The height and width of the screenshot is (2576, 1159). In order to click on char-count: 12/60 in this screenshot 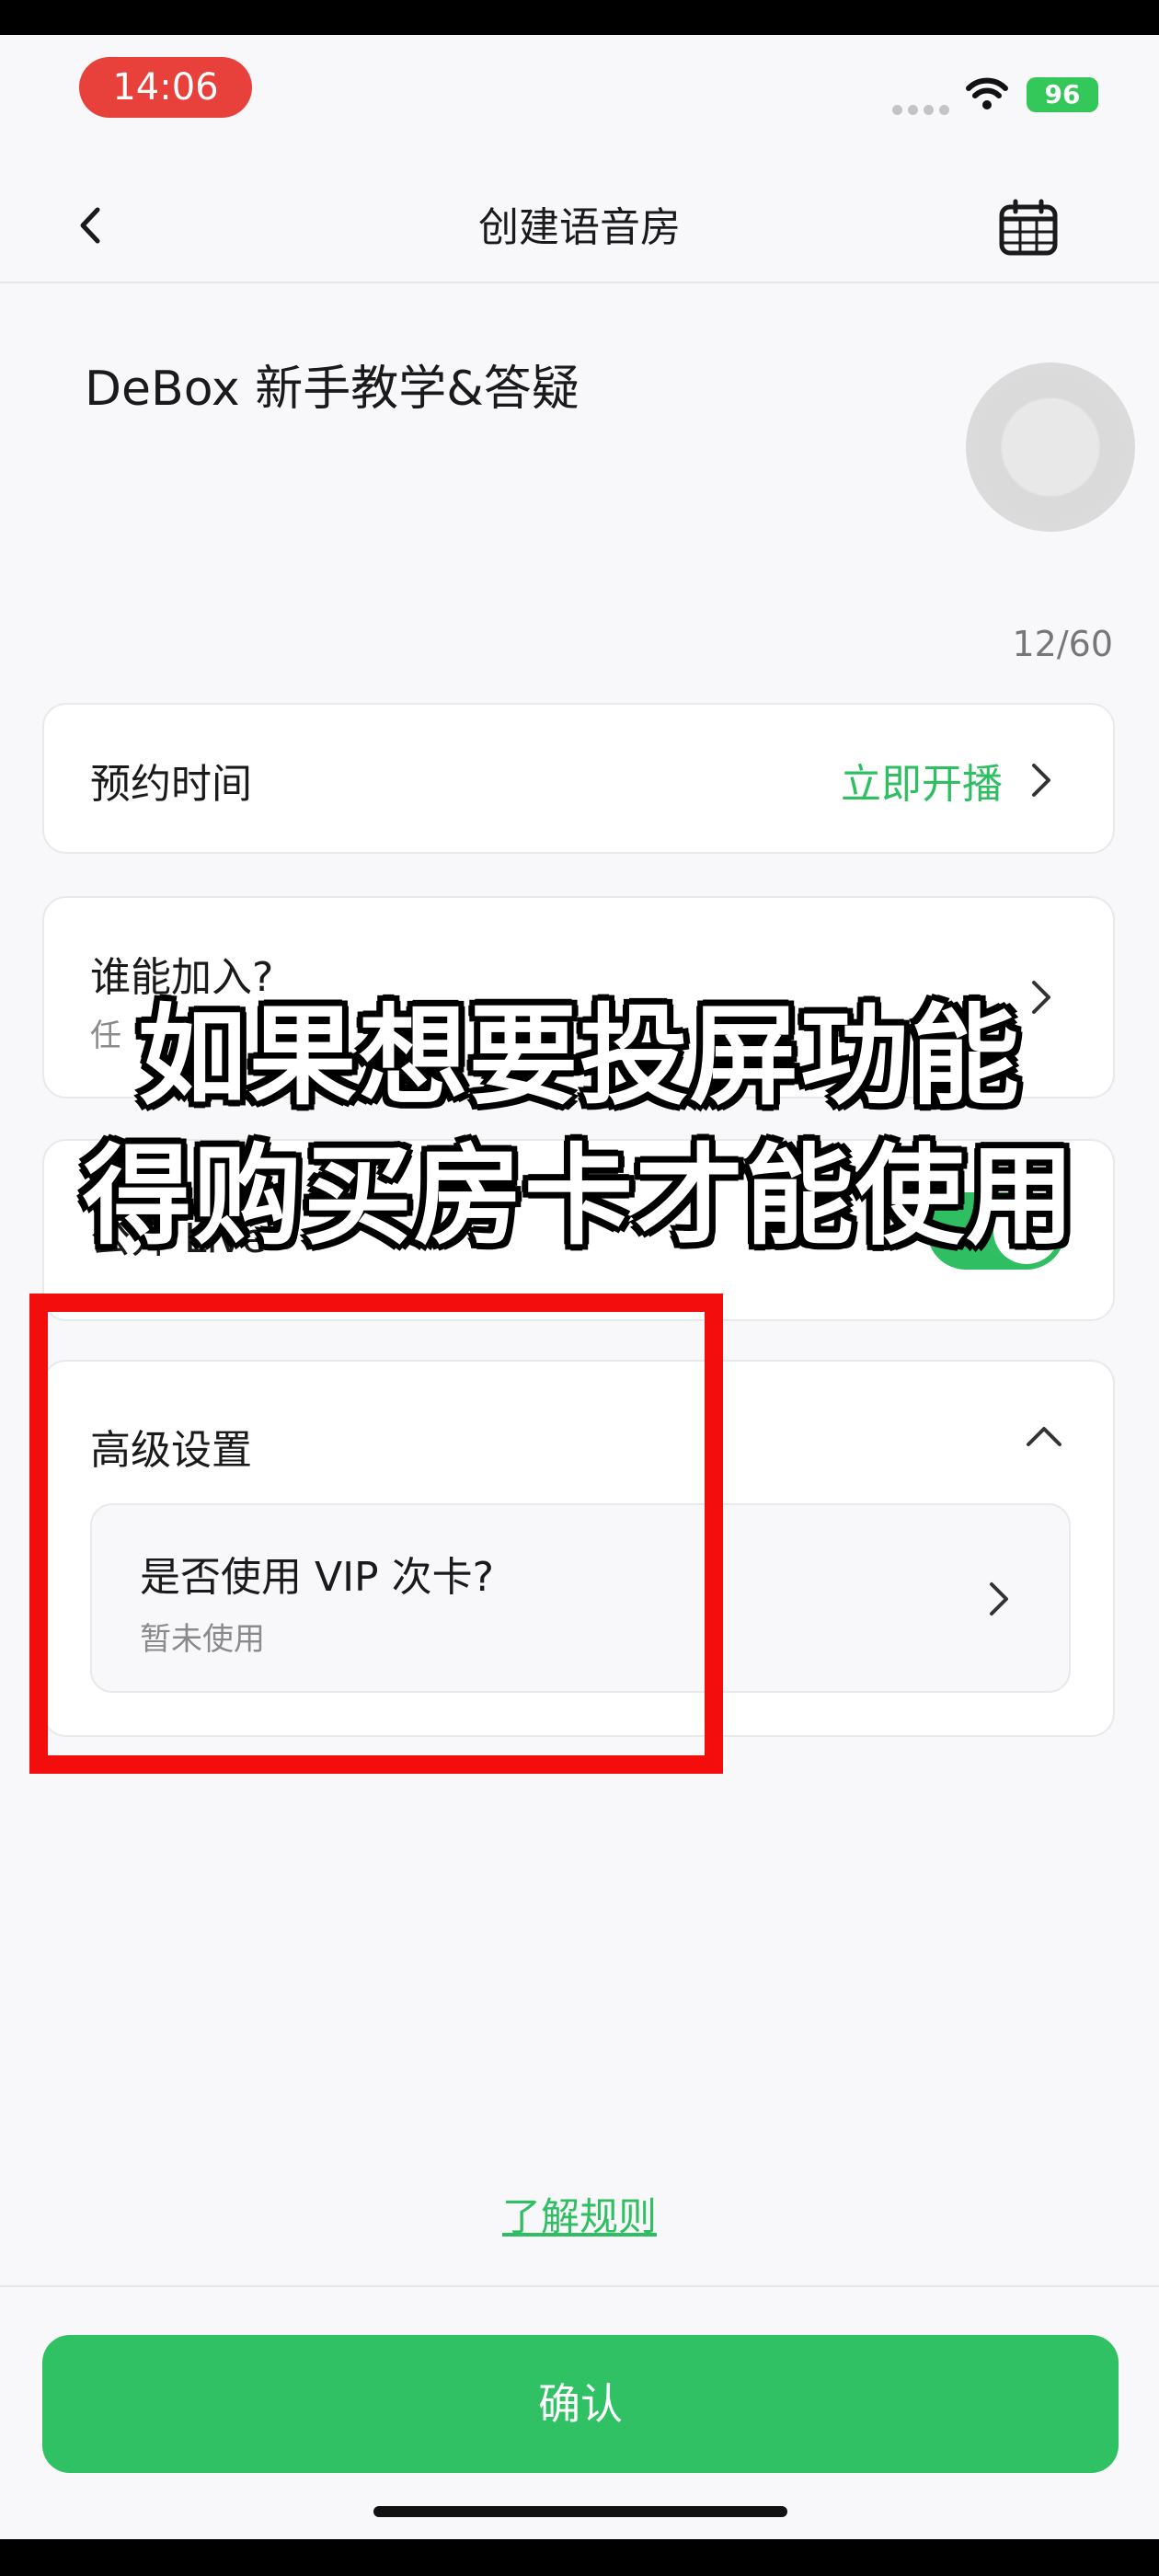, I will do `click(1062, 644)`.